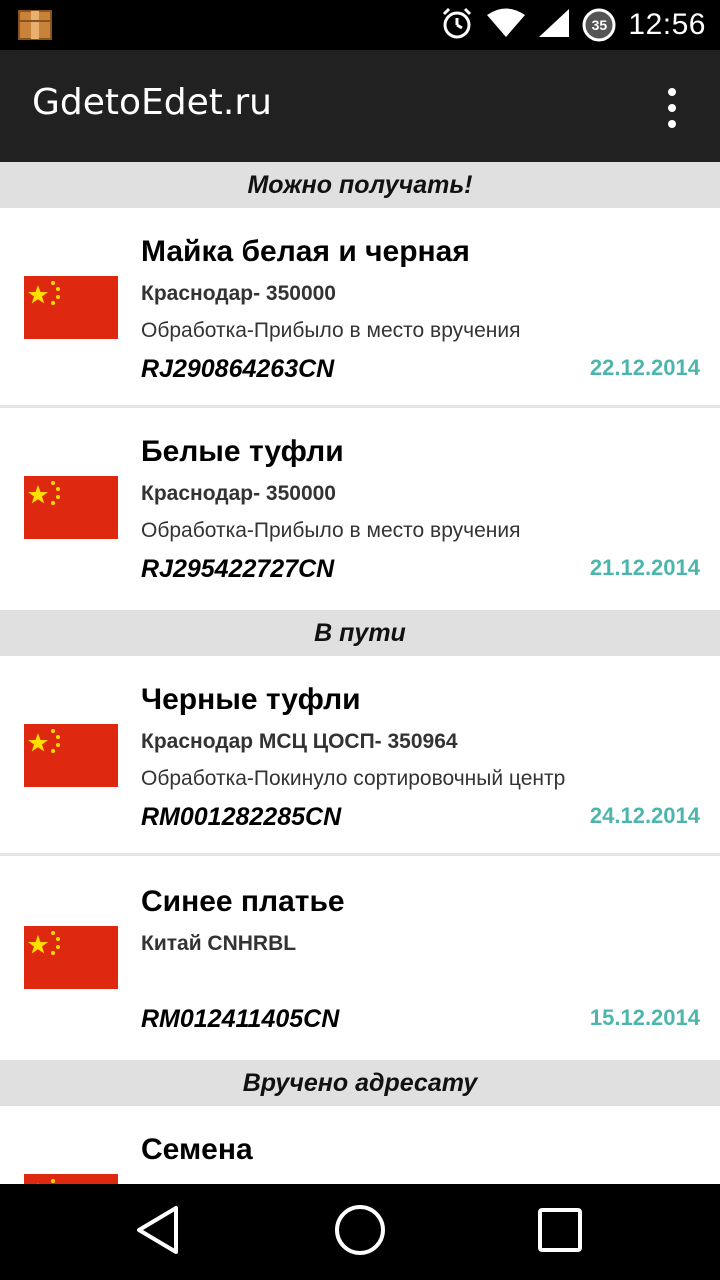 The width and height of the screenshot is (720, 1280). I want to click on navigation-bar, so click(360, 1232).